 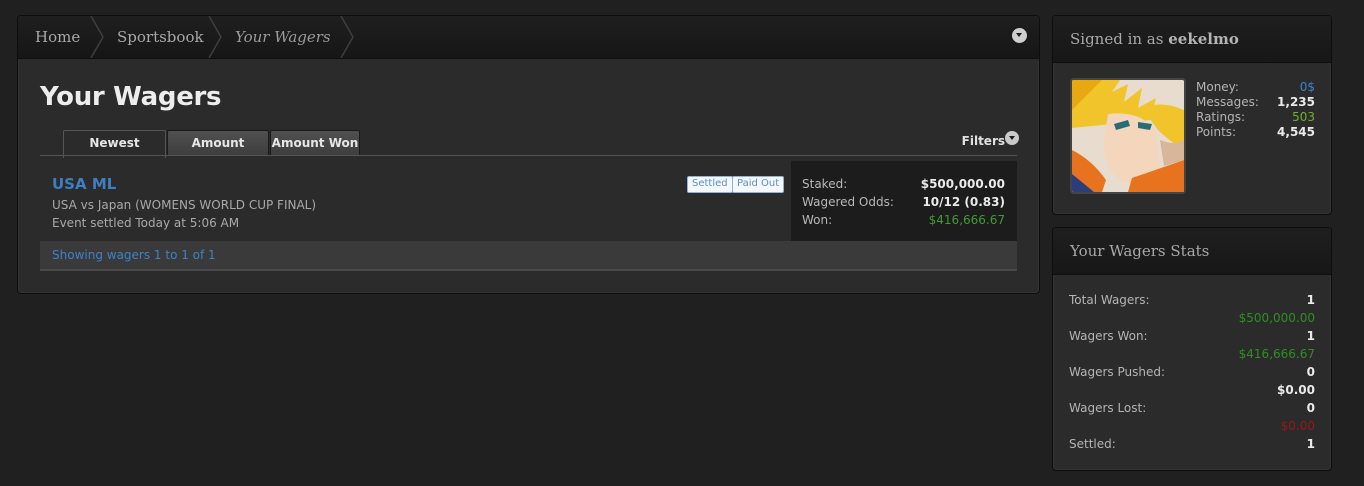 I want to click on collapse-icon, so click(x=1019, y=35).